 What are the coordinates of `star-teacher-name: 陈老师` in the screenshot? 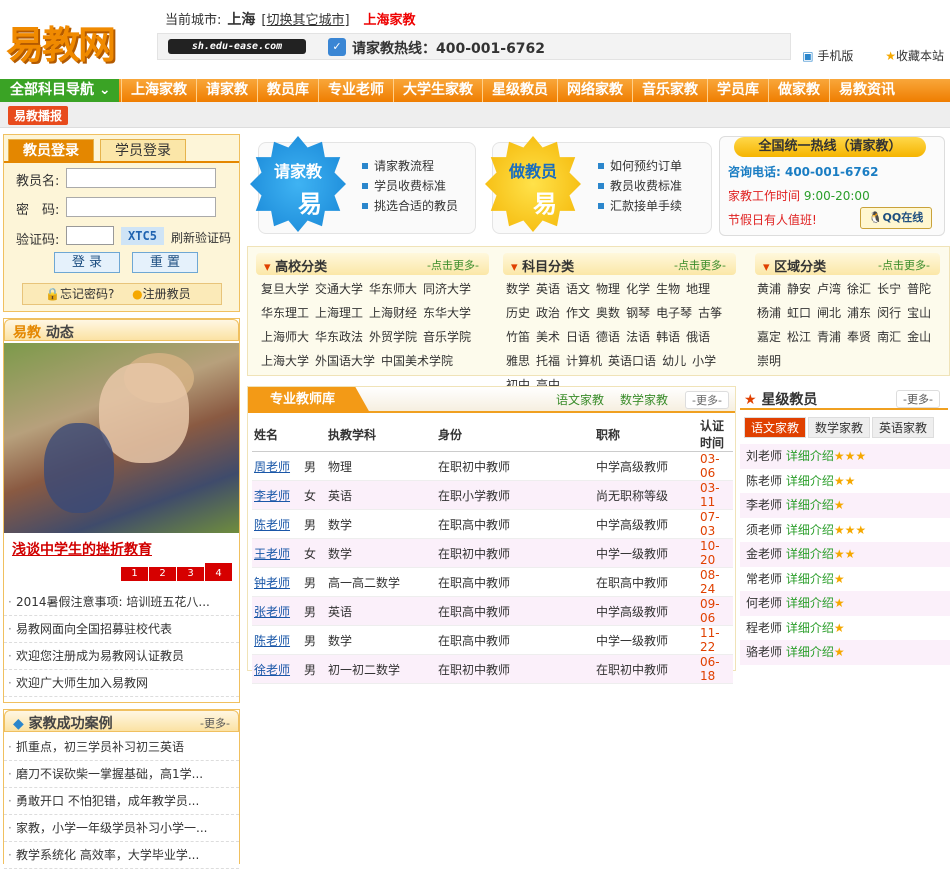 It's located at (764, 481).